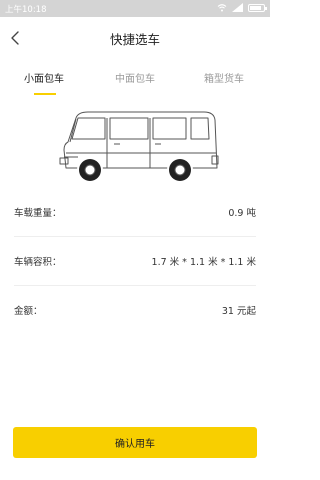 The width and height of the screenshot is (320, 480). I want to click on tab-small-van: 小面包车, so click(44, 77).